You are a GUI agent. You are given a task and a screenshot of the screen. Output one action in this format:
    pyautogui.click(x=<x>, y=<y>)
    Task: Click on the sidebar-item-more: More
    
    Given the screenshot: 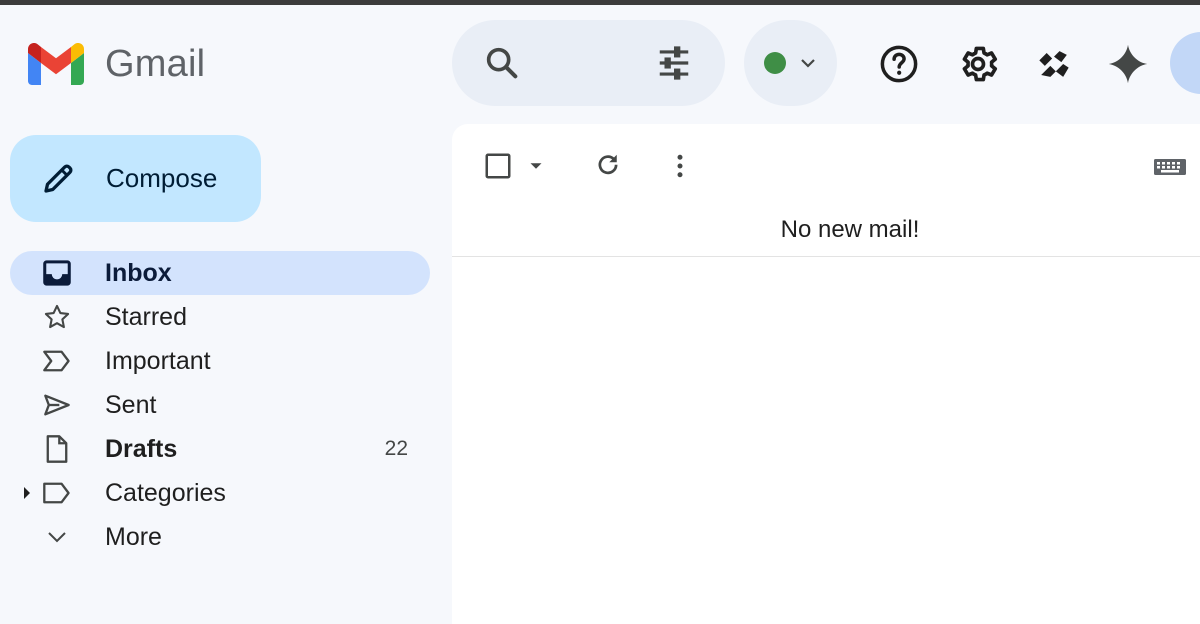 What is the action you would take?
    pyautogui.click(x=220, y=537)
    